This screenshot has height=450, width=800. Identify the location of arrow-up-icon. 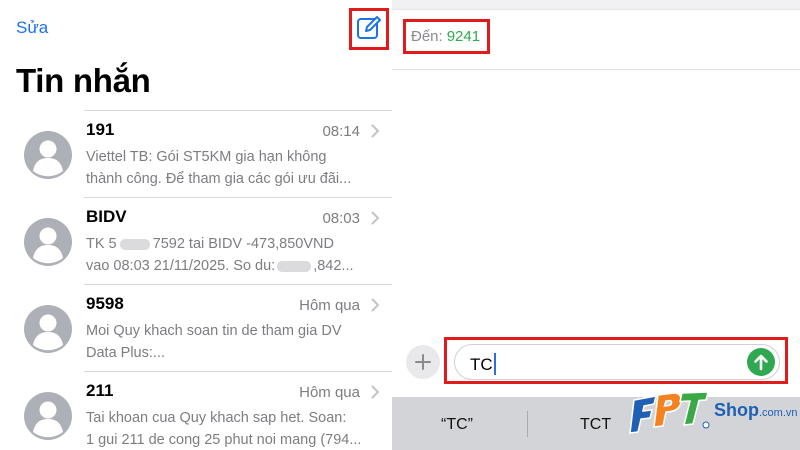
(761, 362).